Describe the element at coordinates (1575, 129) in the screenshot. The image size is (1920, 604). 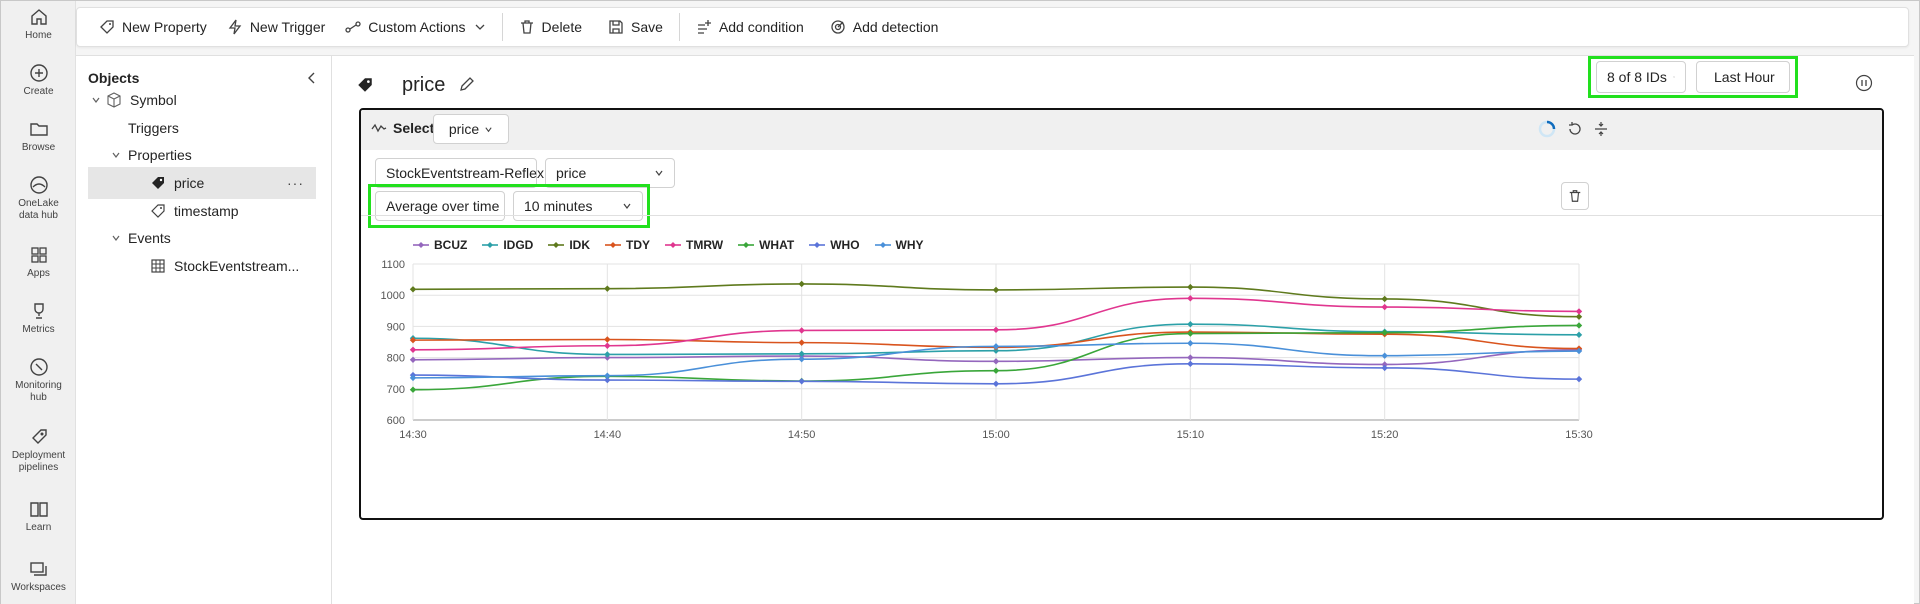
I see `refresh-button` at that location.